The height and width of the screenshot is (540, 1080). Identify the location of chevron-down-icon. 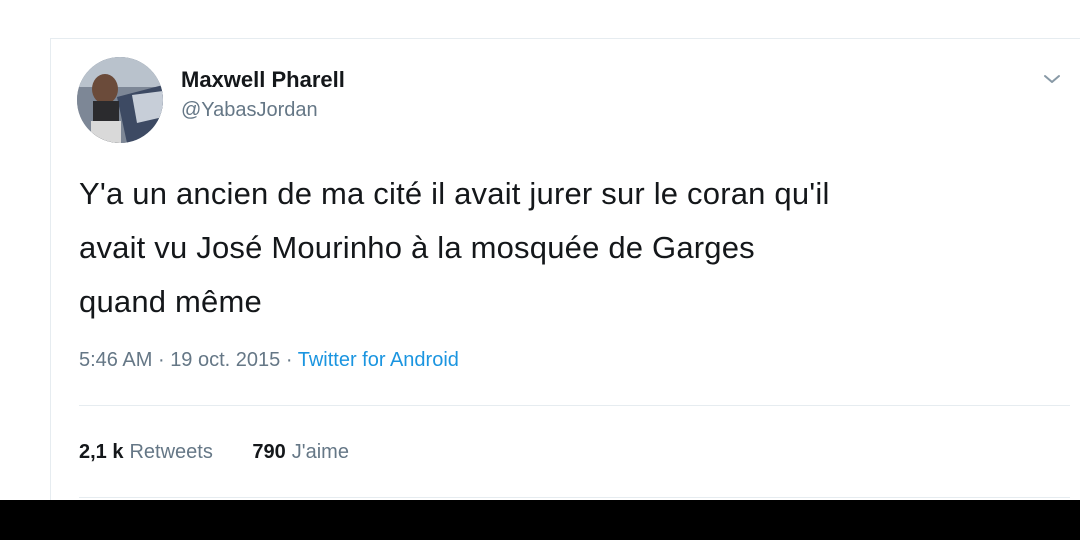
(1052, 79).